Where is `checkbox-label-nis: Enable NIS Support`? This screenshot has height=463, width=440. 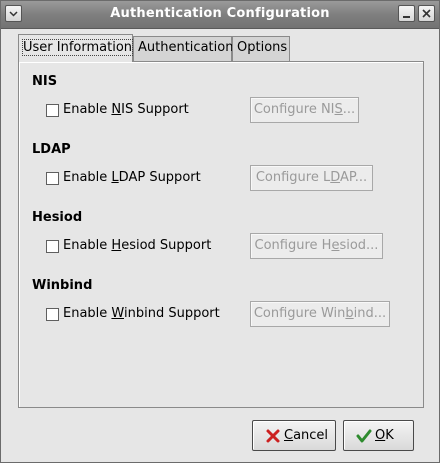 checkbox-label-nis: Enable NIS Support is located at coordinates (126, 109).